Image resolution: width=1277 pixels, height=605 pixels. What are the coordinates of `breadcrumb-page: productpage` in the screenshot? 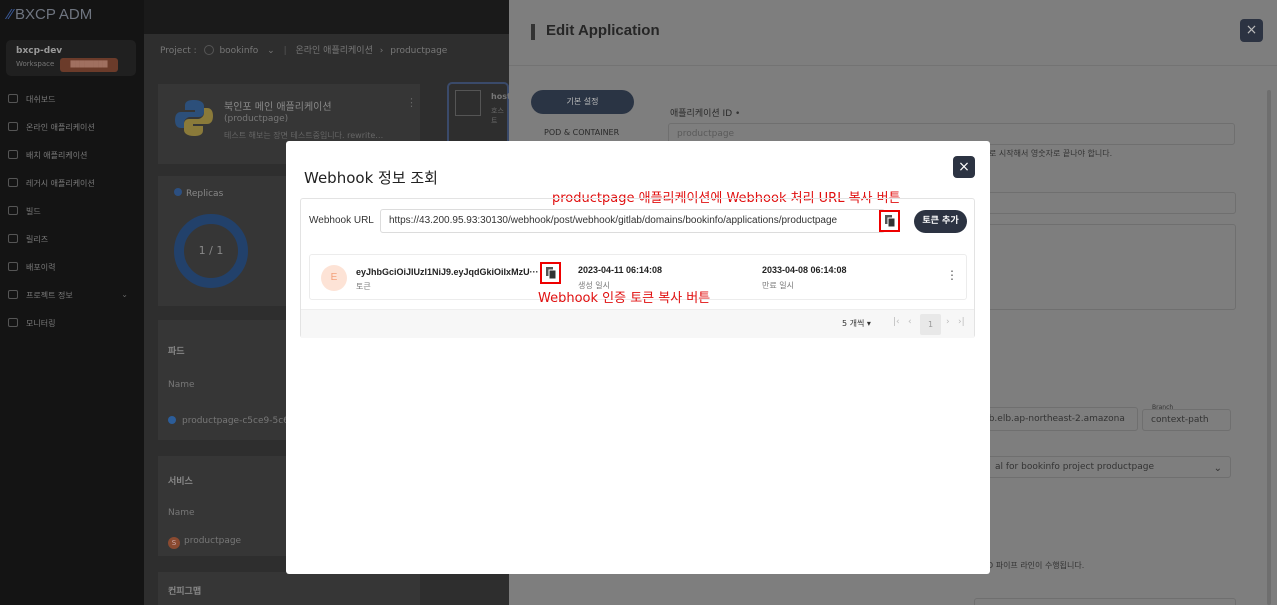 It's located at (419, 51).